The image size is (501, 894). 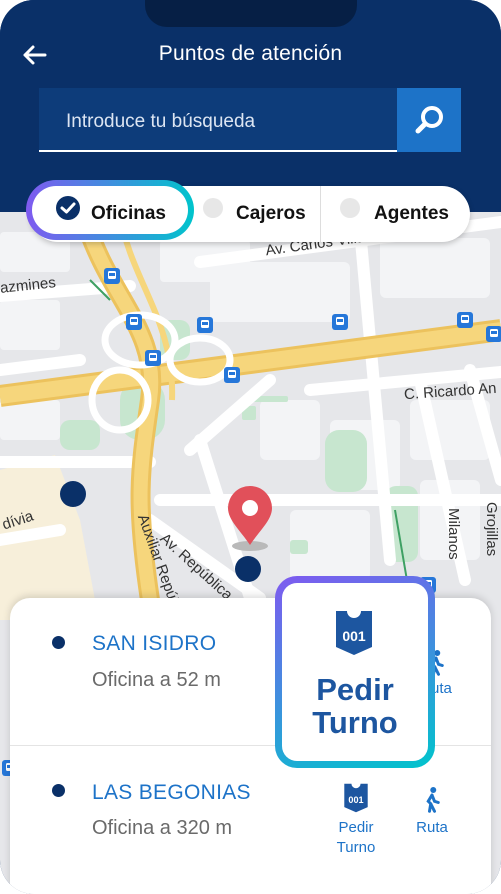 I want to click on request-turn-label: Pedir, so click(x=356, y=827).